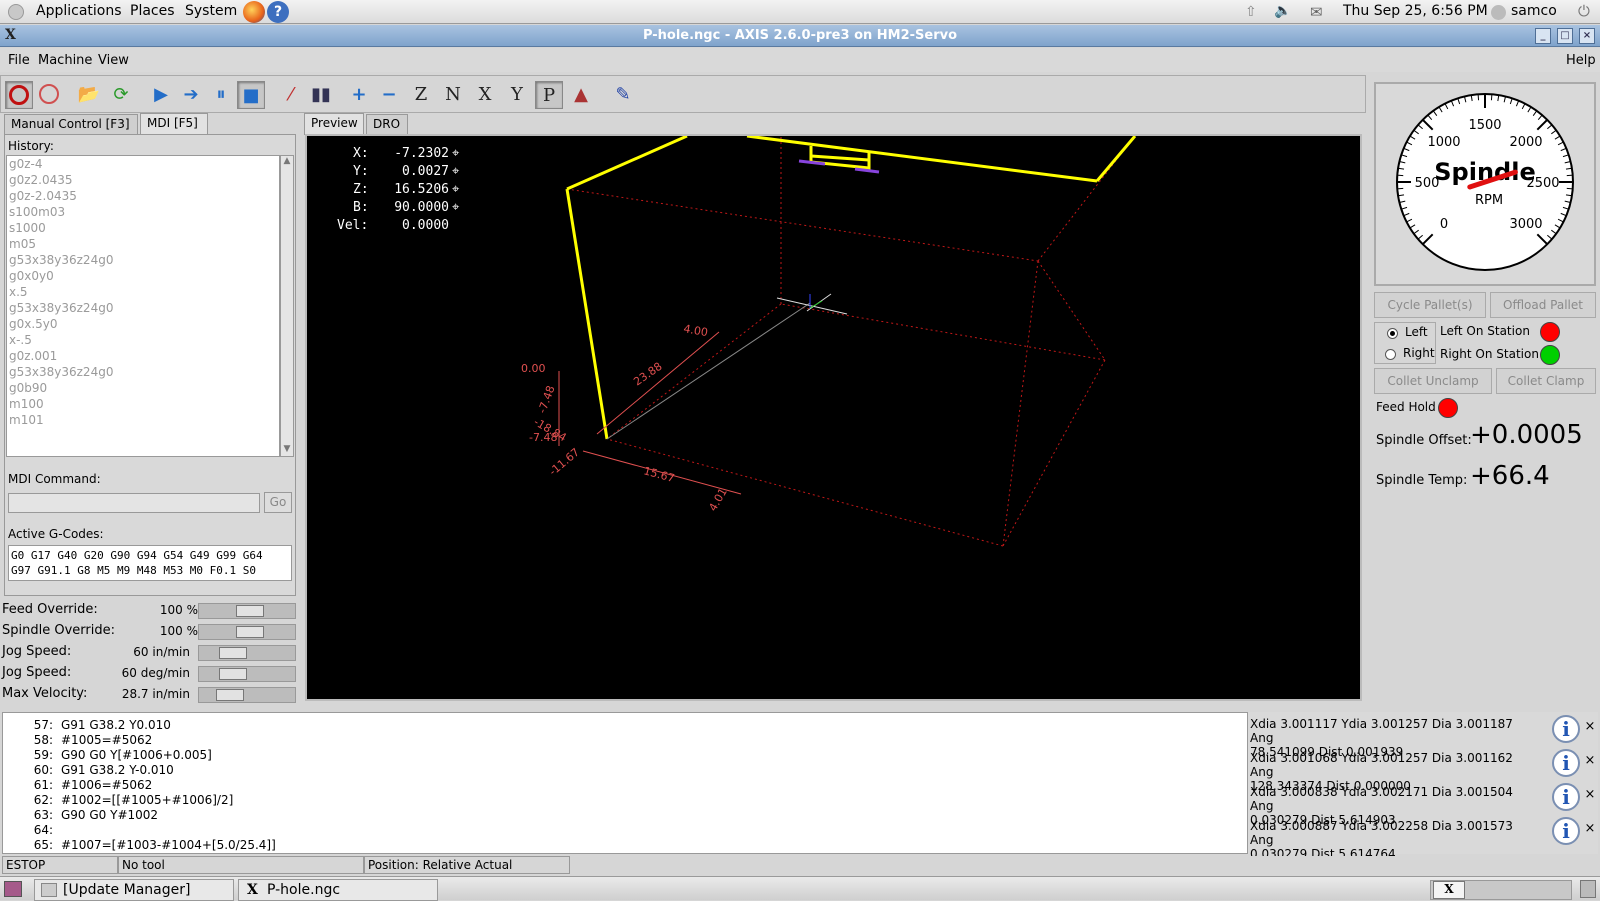 Image resolution: width=1600 pixels, height=901 pixels. What do you see at coordinates (1419, 353) in the screenshot?
I see `right-radio-label: Right` at bounding box center [1419, 353].